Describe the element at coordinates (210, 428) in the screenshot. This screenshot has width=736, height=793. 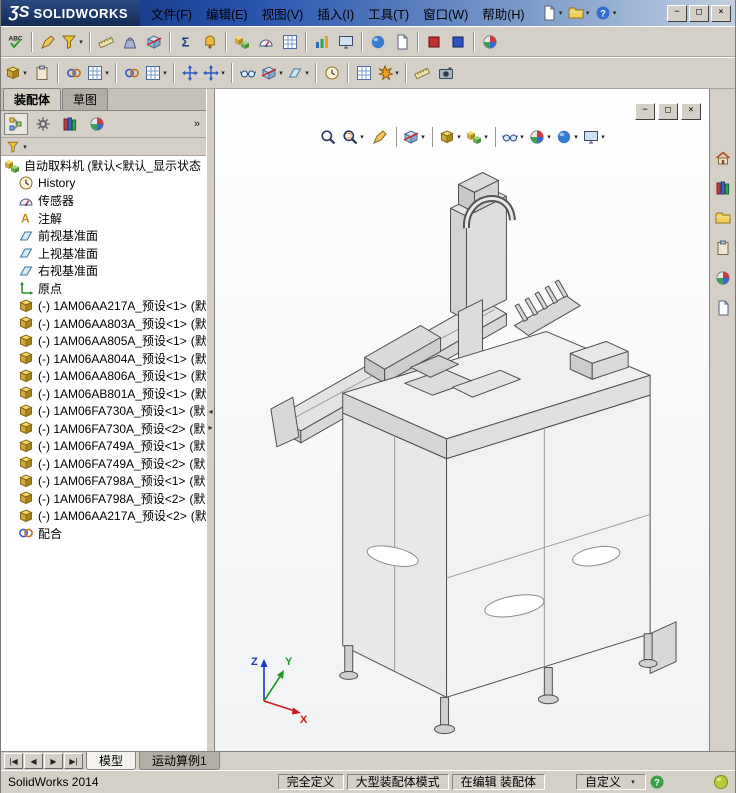
I see `splitter-expand-icon: ▸` at that location.